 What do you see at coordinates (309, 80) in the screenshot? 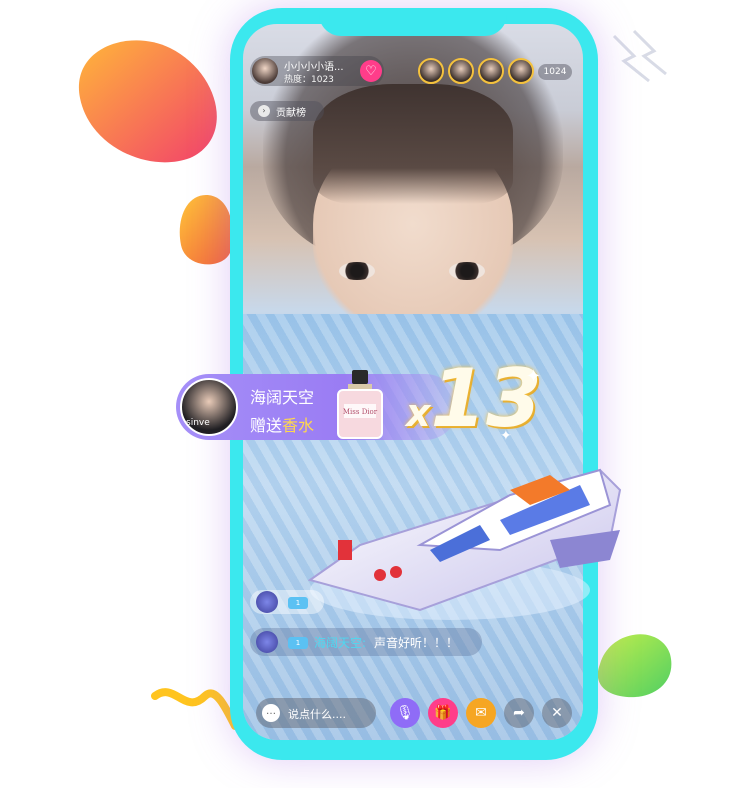
I see `host-heat: 热度：1023` at bounding box center [309, 80].